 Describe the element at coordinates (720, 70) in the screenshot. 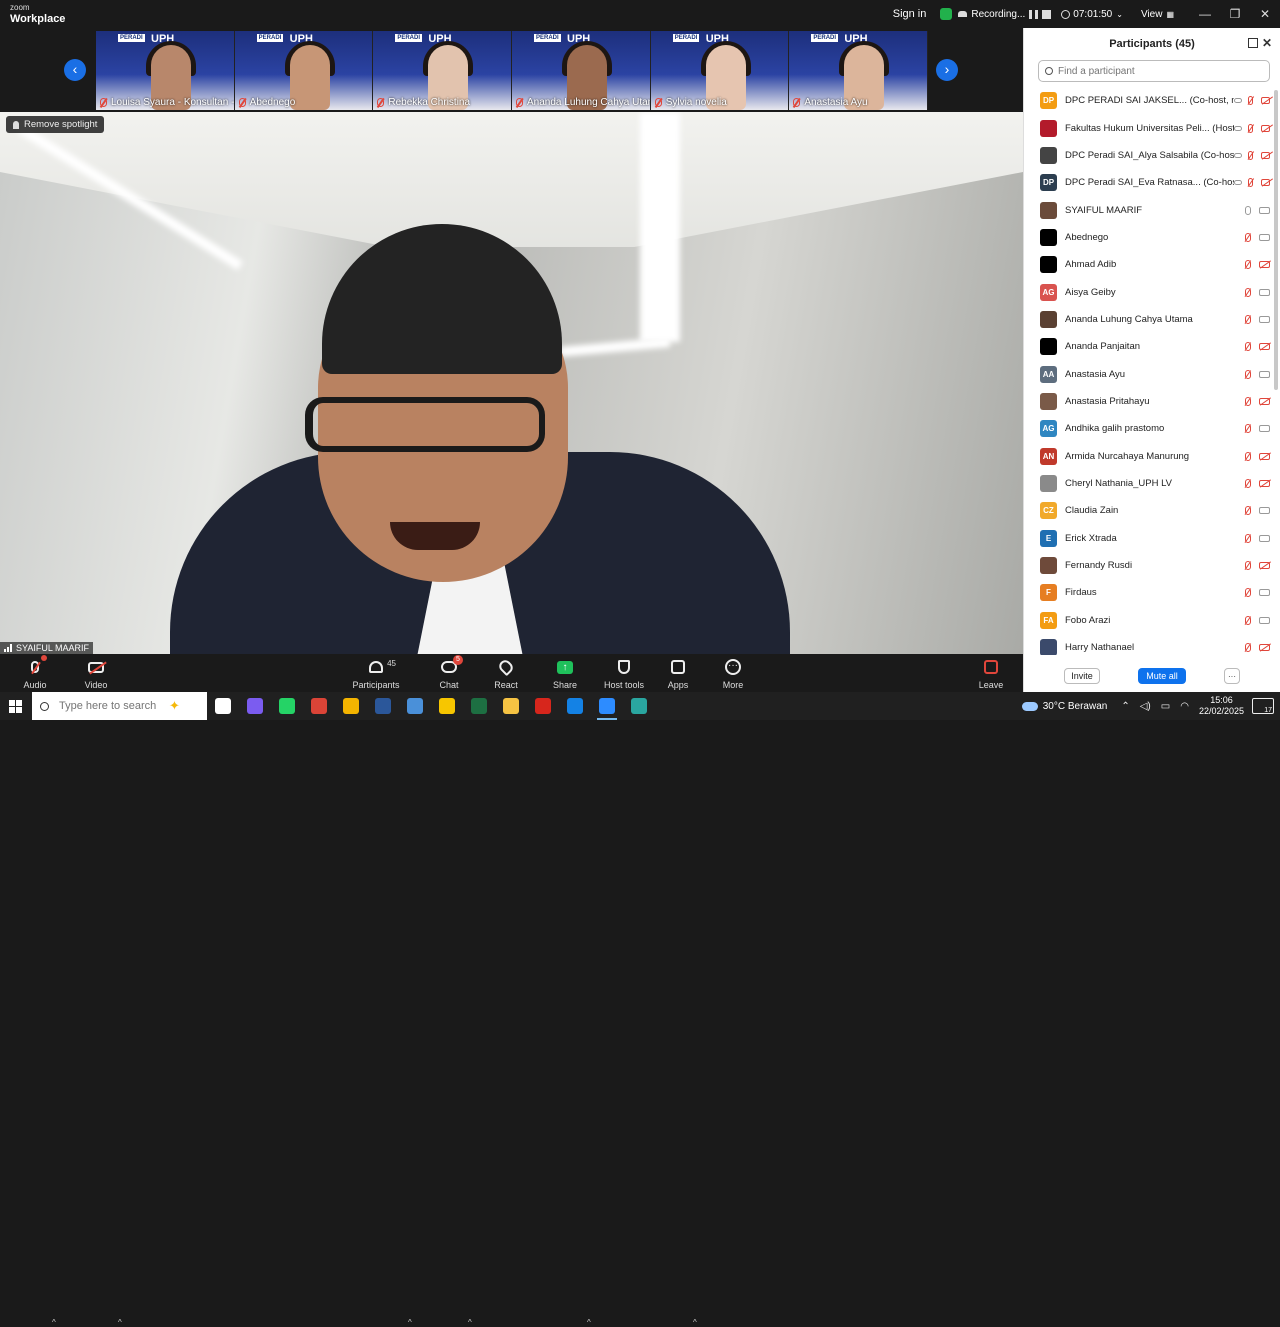

I see `participant-thumbnail: PERADI UPH Sylvia novelia` at that location.